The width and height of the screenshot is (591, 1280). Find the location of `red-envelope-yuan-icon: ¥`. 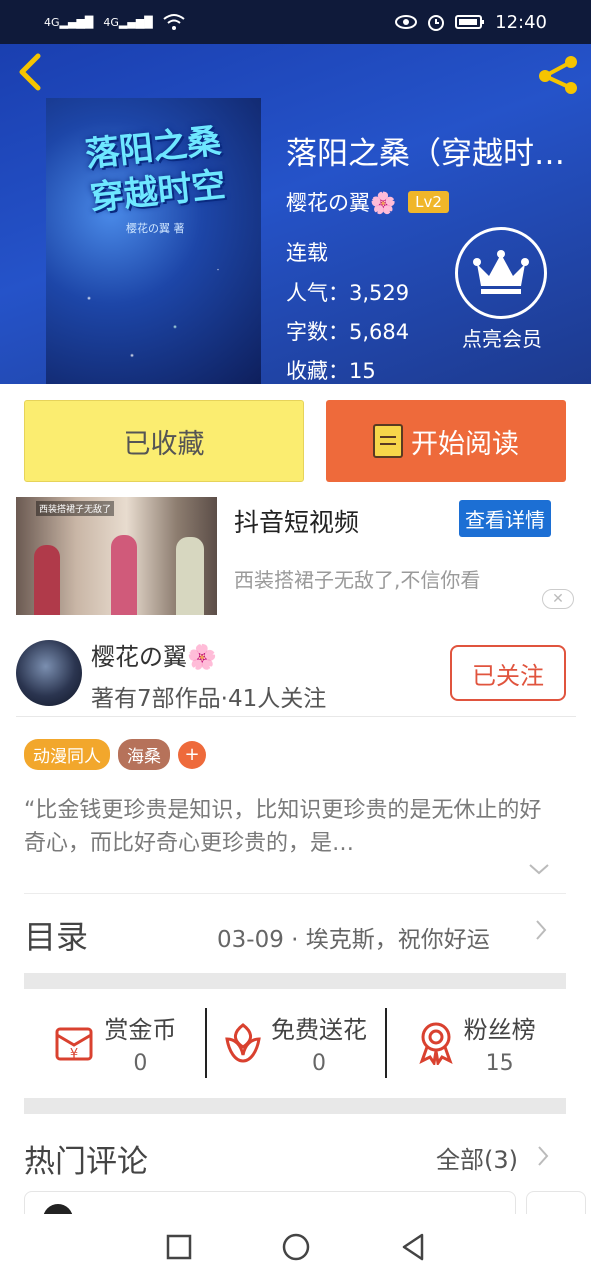

red-envelope-yuan-icon: ¥ is located at coordinates (74, 1044).